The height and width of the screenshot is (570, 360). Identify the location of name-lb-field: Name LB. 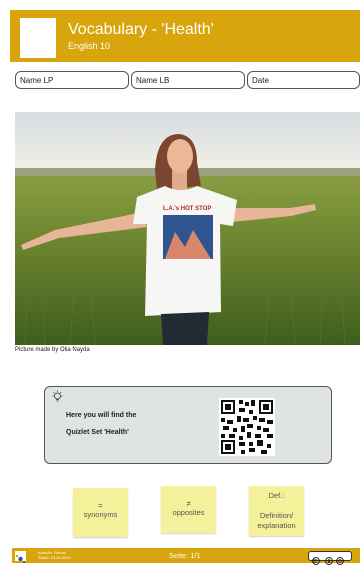
(188, 80).